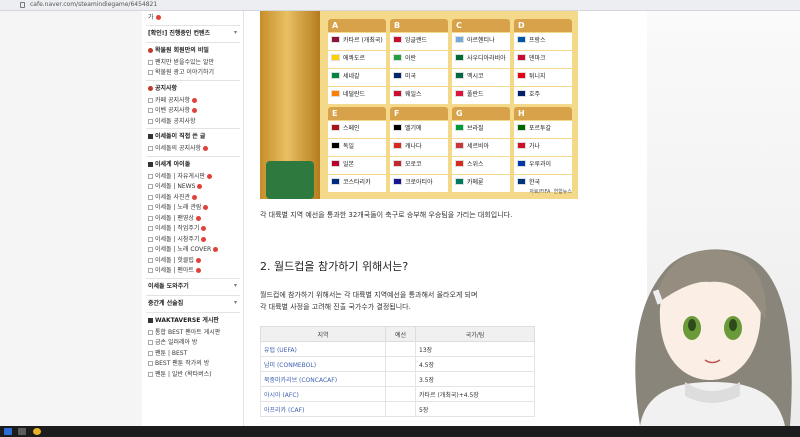 This screenshot has width=800, height=437. Describe the element at coordinates (475, 164) in the screenshot. I see `team-name: 스위스` at that location.